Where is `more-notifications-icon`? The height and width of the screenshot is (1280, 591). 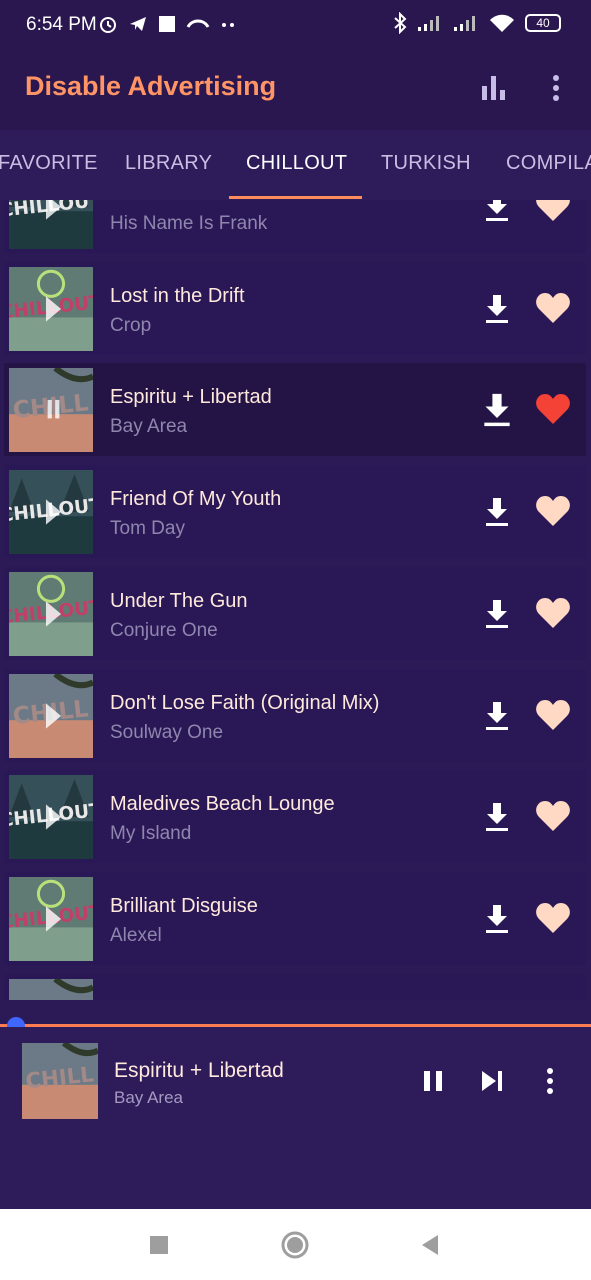
more-notifications-icon is located at coordinates (228, 25).